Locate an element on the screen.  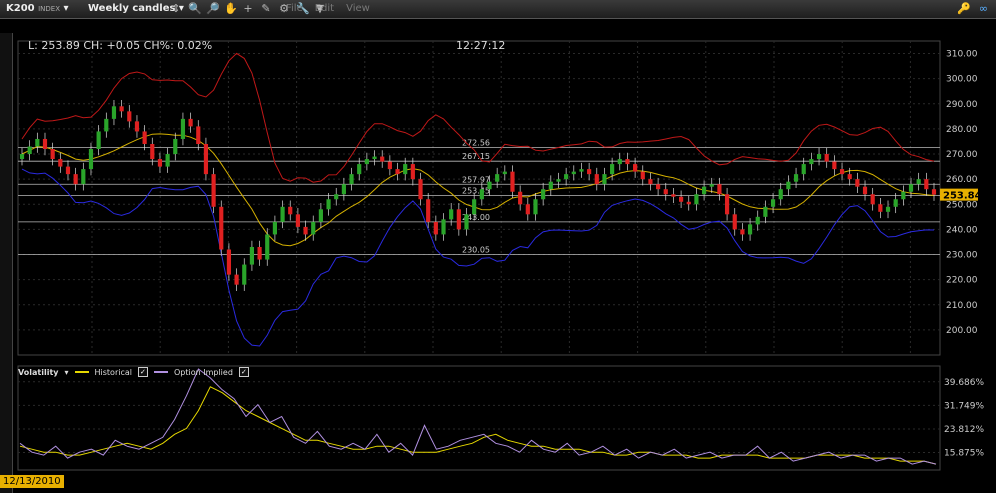
chart-mode-label: Weekly candles is located at coordinates (132, 8).